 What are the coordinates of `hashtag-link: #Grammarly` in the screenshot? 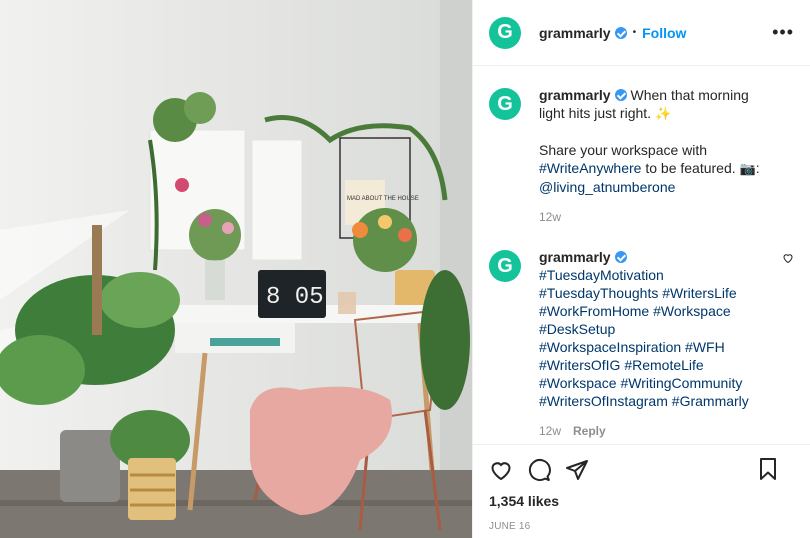 It's located at (710, 401).